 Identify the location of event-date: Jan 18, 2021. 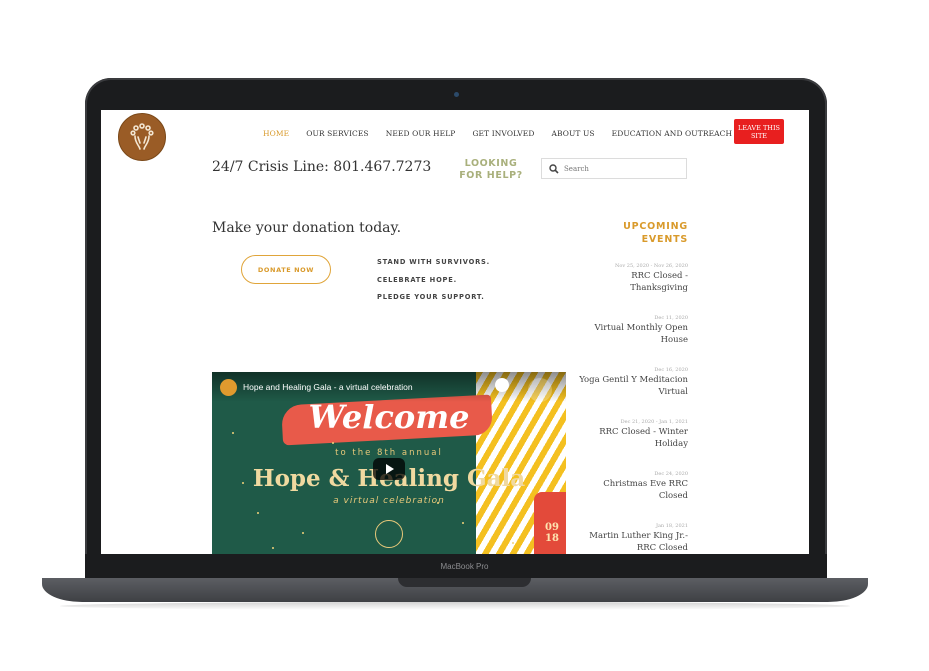
(671, 526).